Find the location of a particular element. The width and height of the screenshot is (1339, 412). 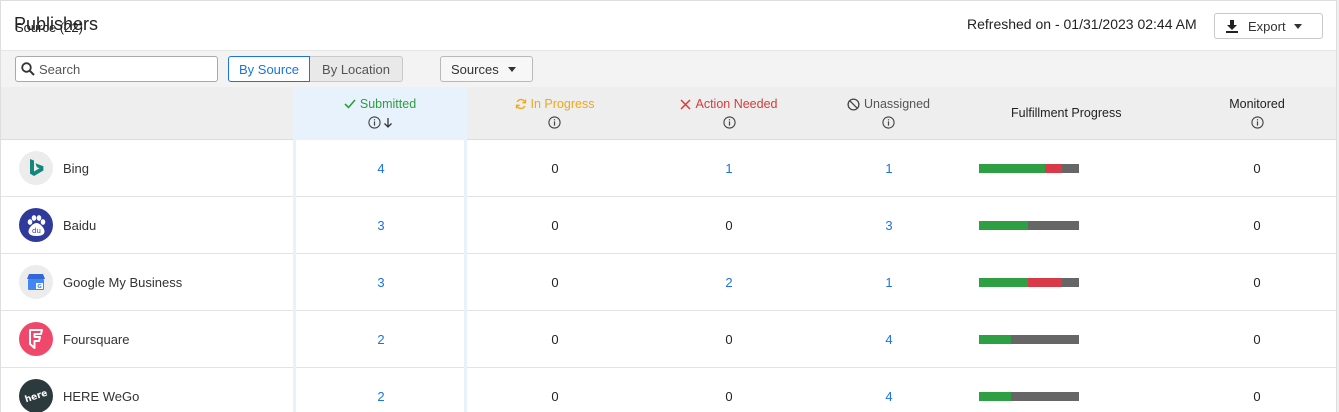

check-icon is located at coordinates (350, 104).